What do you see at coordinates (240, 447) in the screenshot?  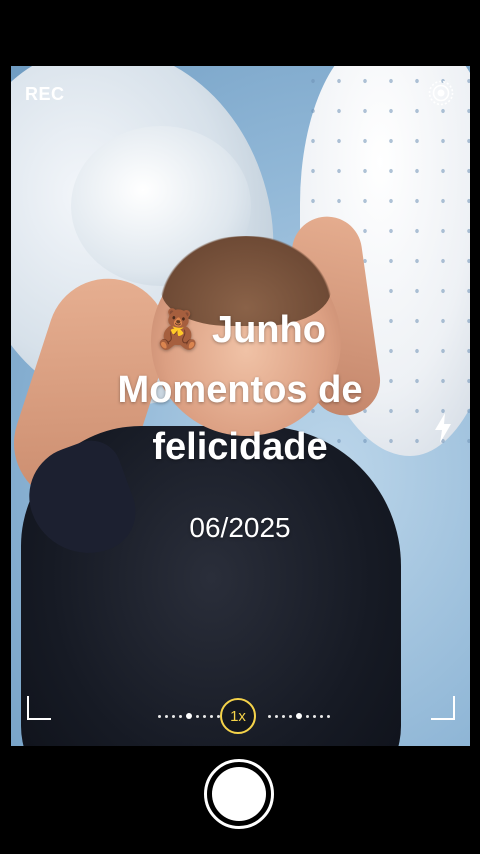 I see `overlay-line-3: felicidade` at bounding box center [240, 447].